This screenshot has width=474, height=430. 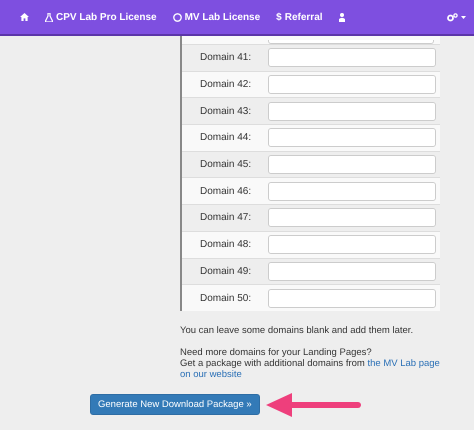 What do you see at coordinates (452, 17) in the screenshot?
I see `settings-icon` at bounding box center [452, 17].